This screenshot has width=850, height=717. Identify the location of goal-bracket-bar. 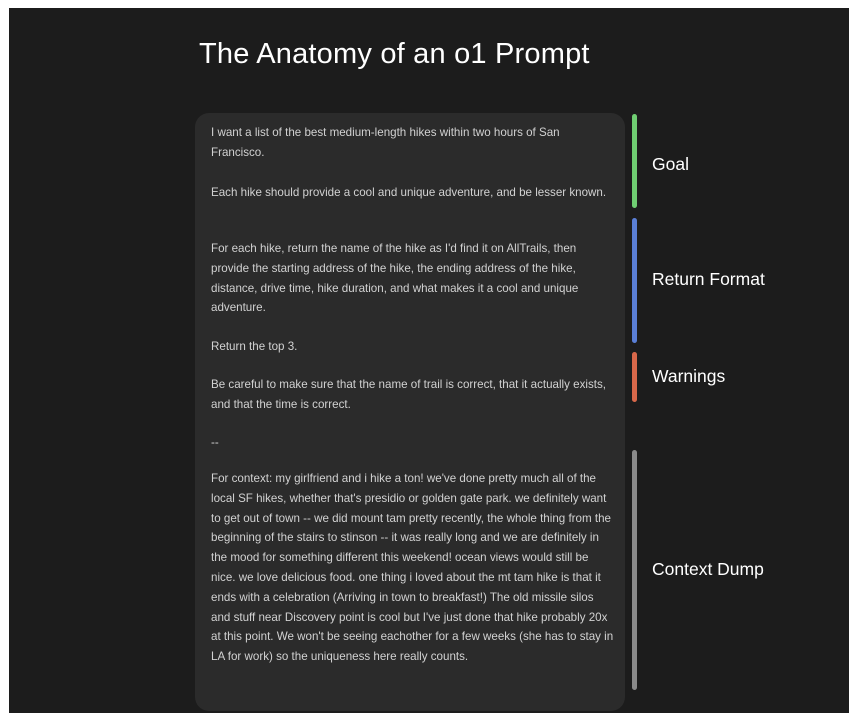
(634, 161).